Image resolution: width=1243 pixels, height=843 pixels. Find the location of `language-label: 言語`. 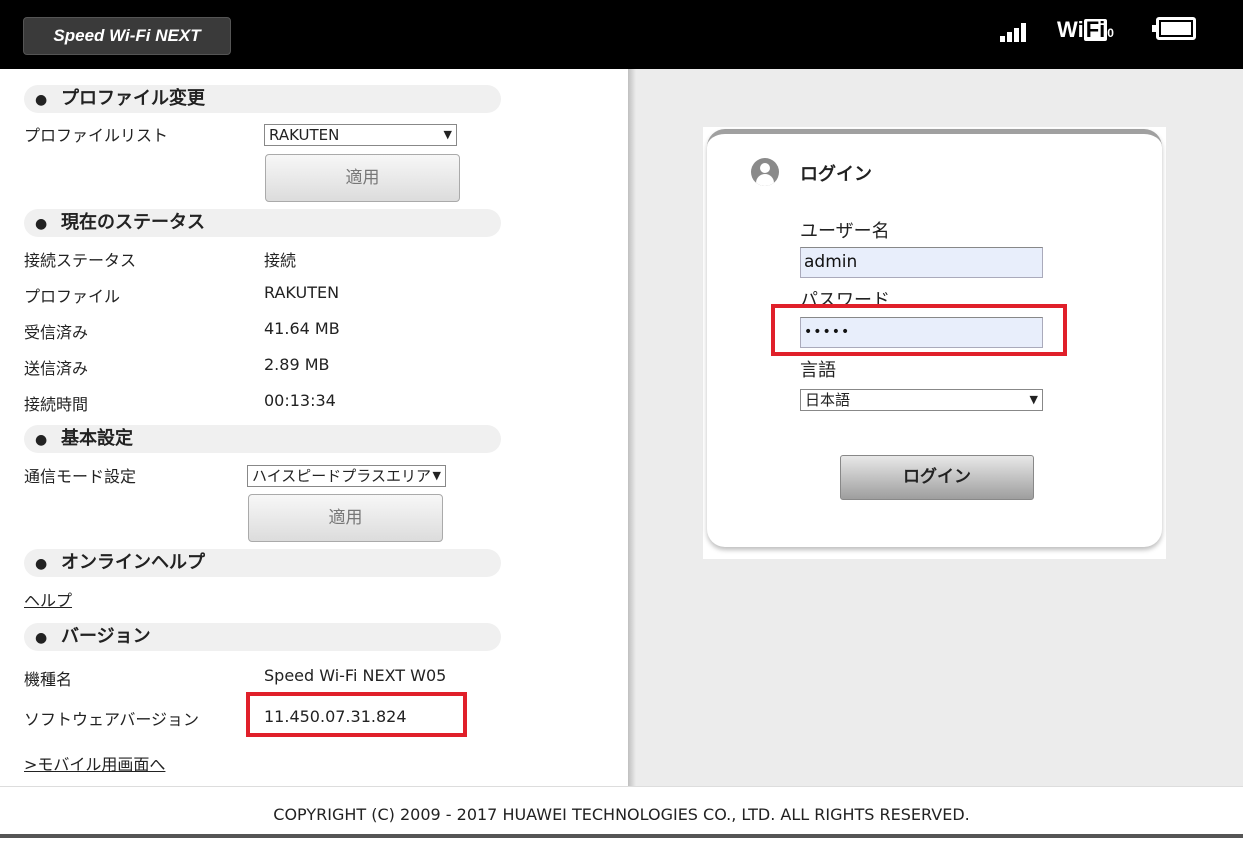

language-label: 言語 is located at coordinates (818, 370).